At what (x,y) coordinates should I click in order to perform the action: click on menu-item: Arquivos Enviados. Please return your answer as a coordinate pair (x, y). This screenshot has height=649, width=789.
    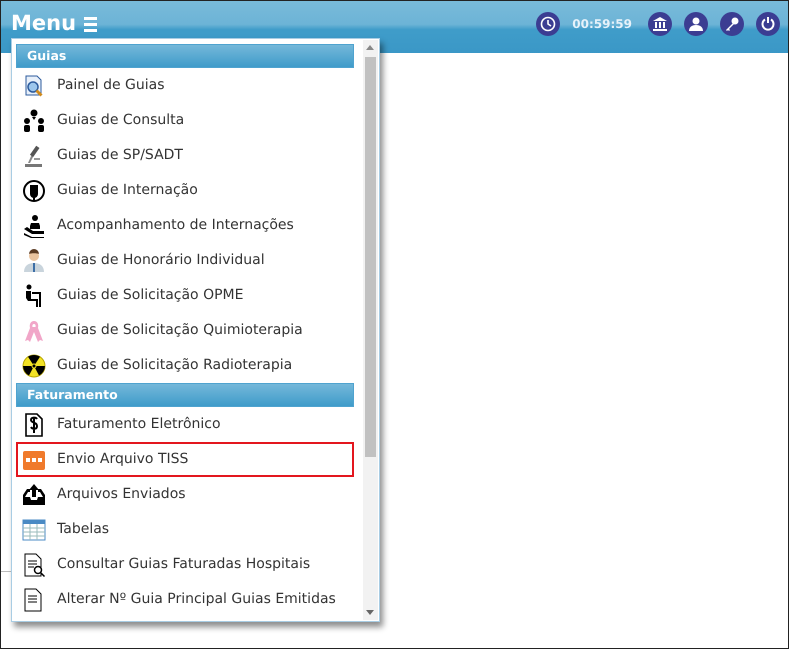
    Looking at the image, I should click on (185, 494).